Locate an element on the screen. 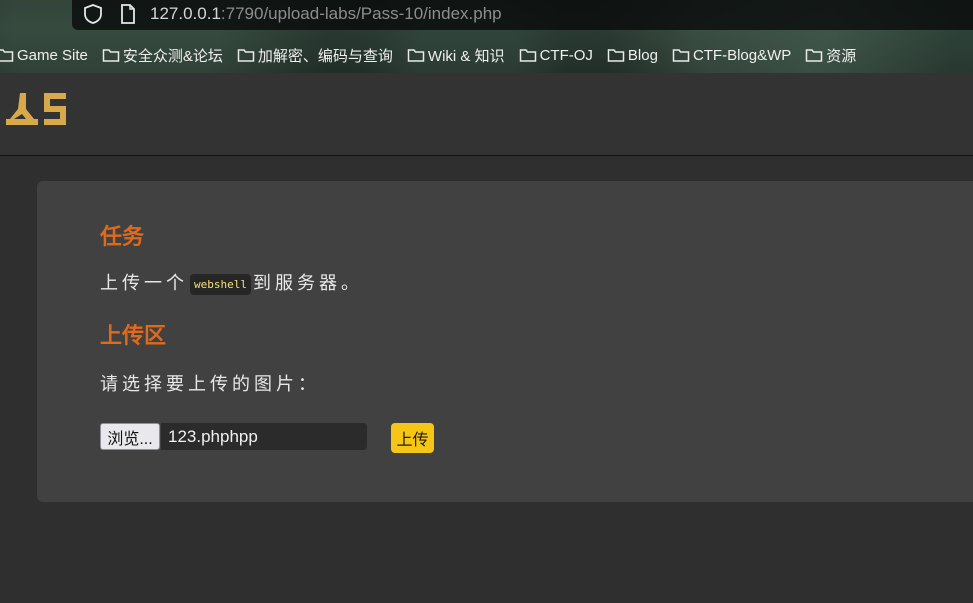  site-logo is located at coordinates (36, 110).